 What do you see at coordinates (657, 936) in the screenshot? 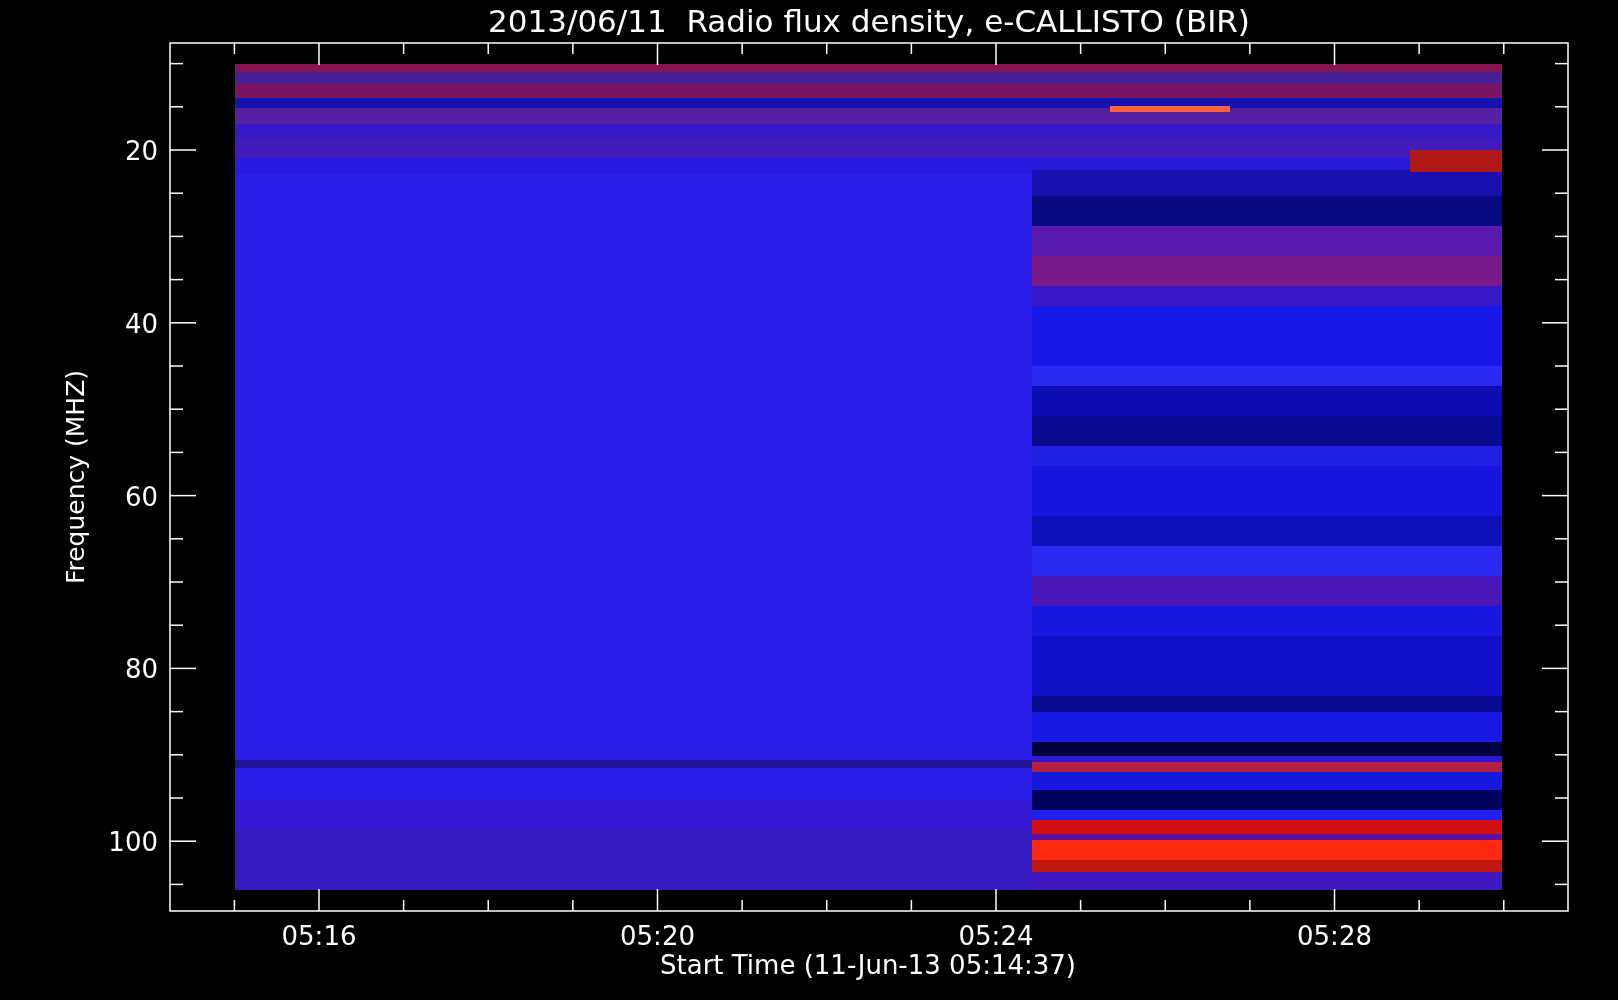
I see `x-tick-label: 05:20` at bounding box center [657, 936].